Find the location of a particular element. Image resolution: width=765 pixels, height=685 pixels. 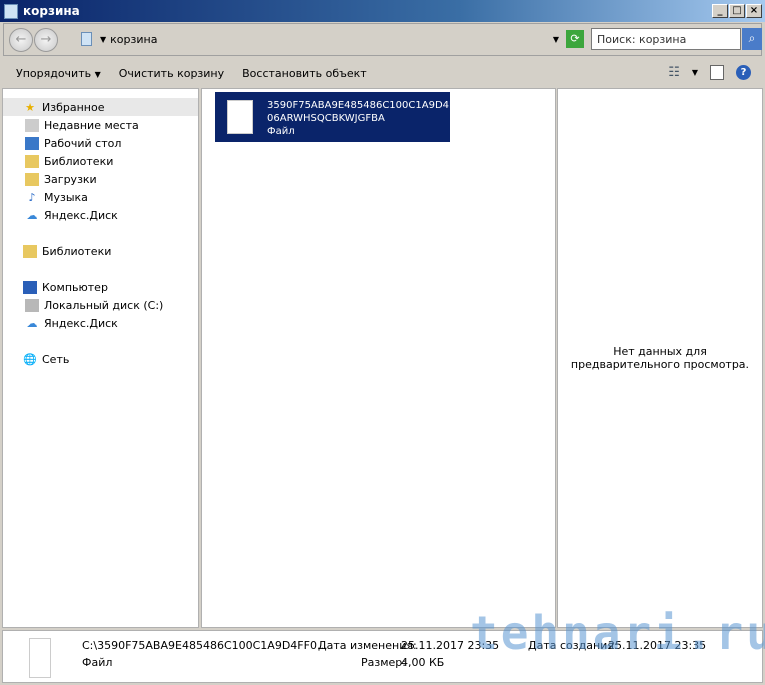

folder-icon is located at coordinates (32, 161).